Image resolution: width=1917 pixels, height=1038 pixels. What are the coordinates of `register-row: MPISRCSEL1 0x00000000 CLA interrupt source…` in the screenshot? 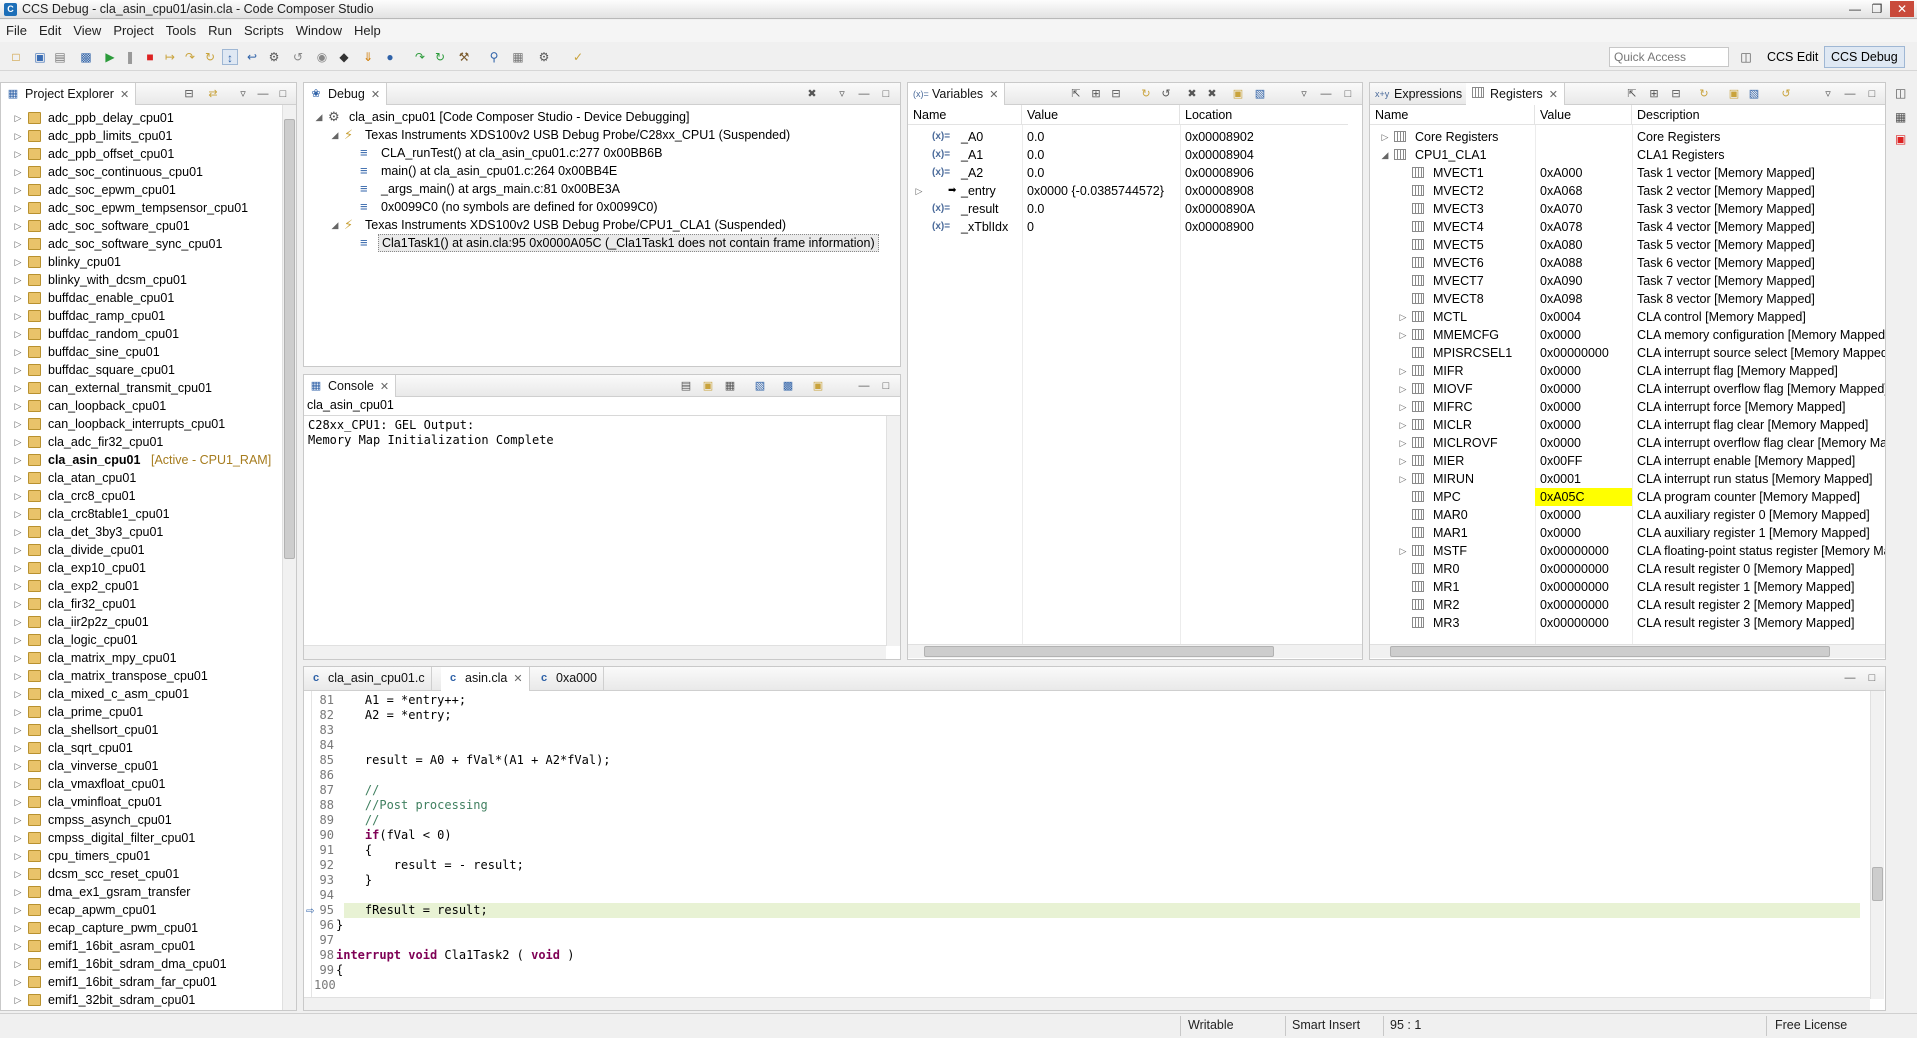 It's located at (1627, 353).